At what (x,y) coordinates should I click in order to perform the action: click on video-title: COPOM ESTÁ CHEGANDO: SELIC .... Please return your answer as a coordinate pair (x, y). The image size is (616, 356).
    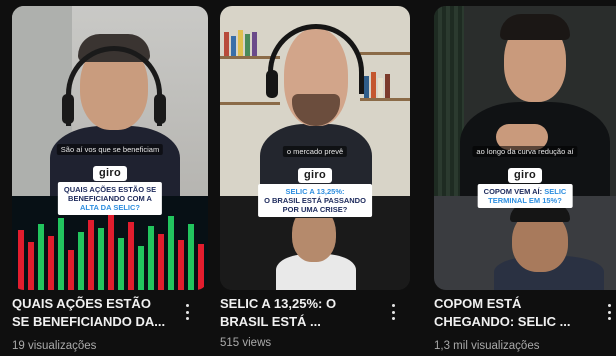
    Looking at the image, I should click on (512, 313).